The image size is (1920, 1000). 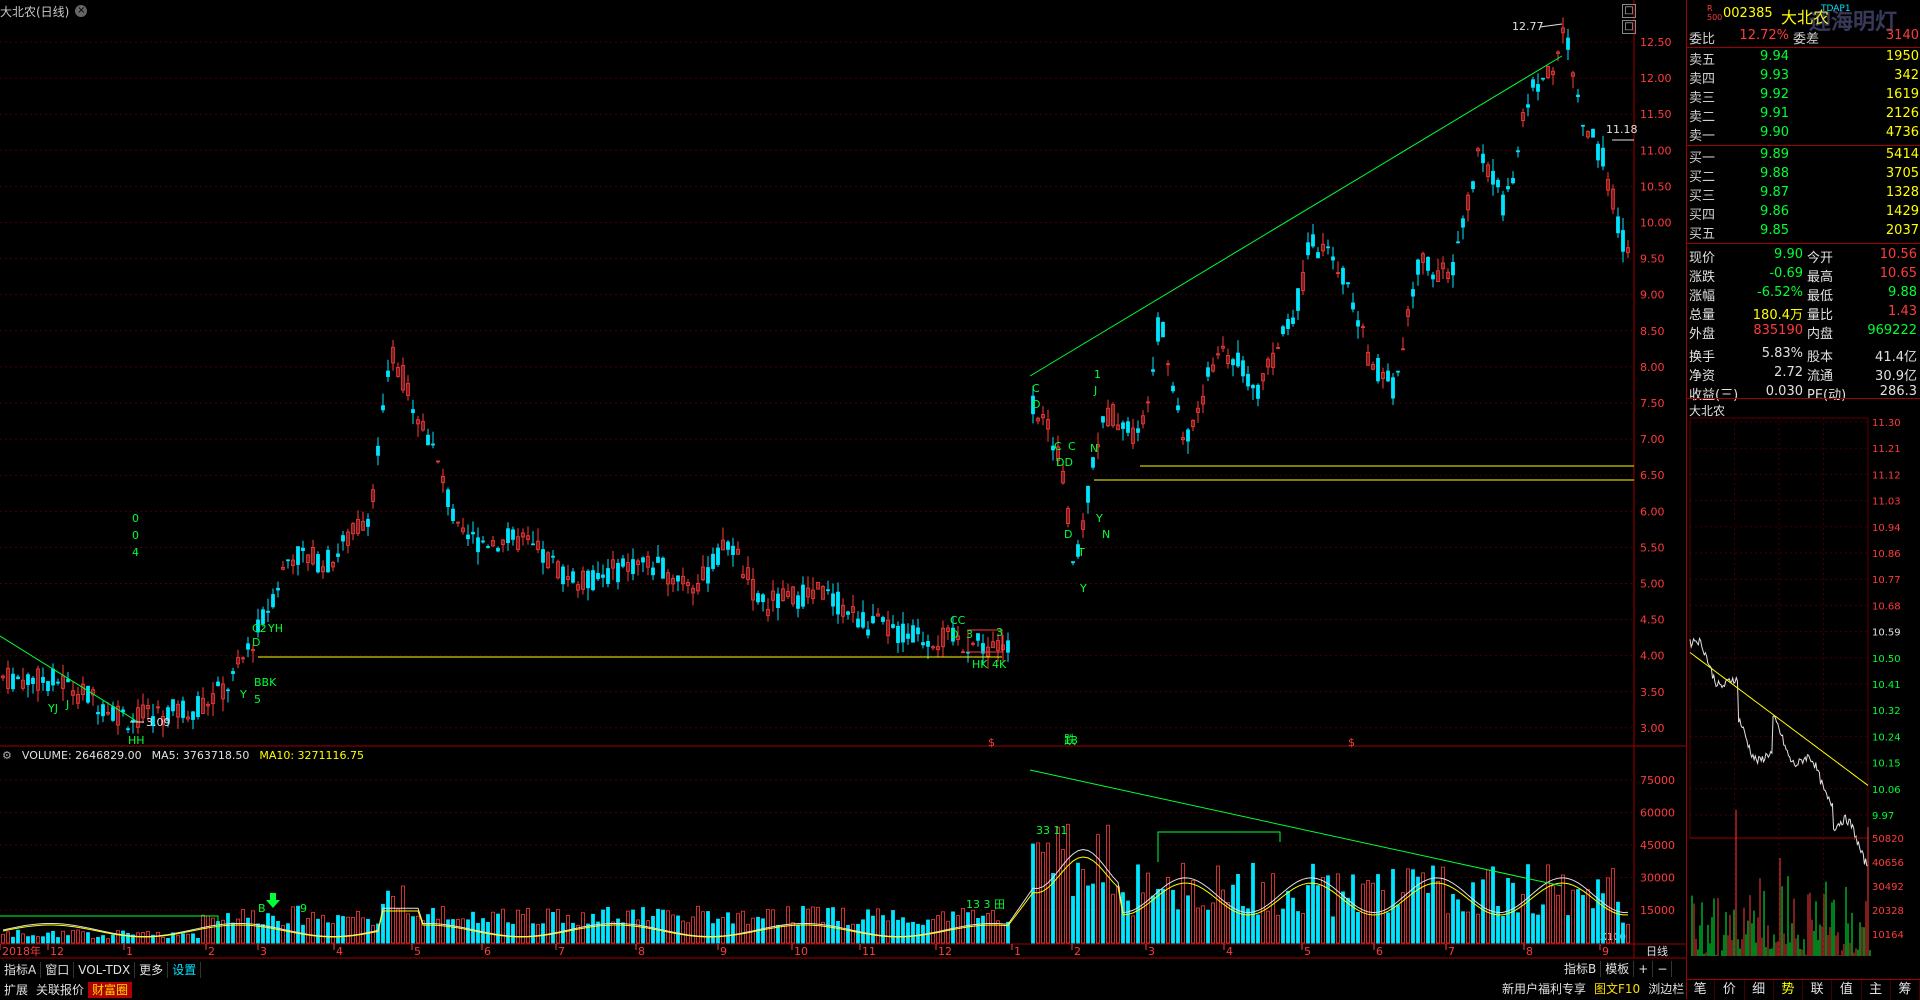 What do you see at coordinates (1804, 19) in the screenshot?
I see `quote-header: R 500 002385 大北农 TDAP1 迎海明灯` at bounding box center [1804, 19].